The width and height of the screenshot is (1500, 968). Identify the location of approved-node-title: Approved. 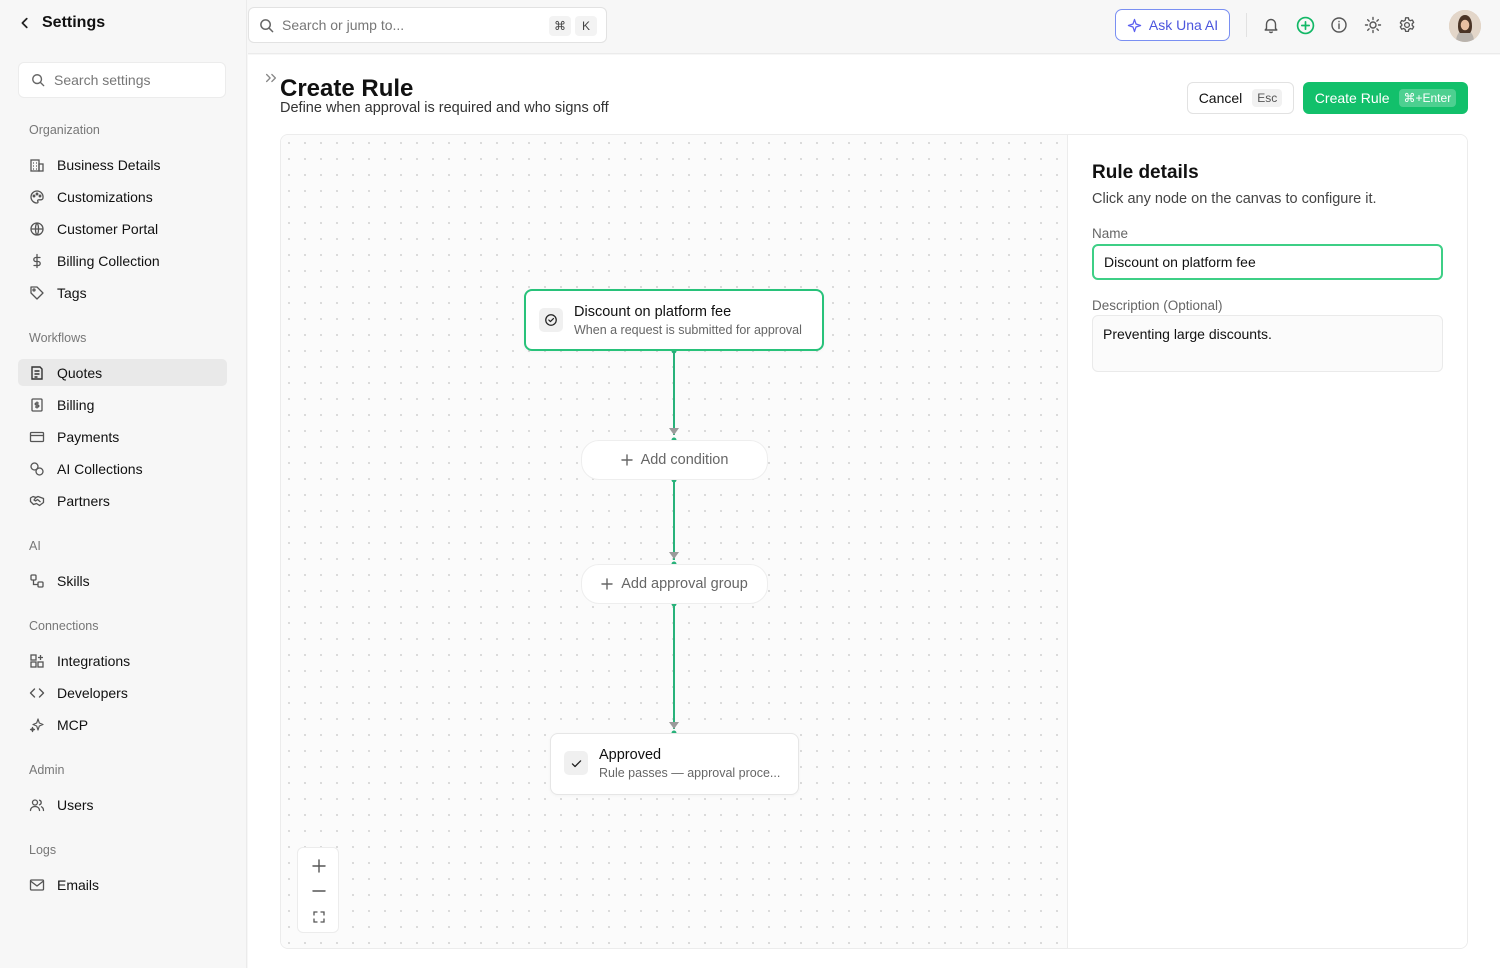
(630, 755).